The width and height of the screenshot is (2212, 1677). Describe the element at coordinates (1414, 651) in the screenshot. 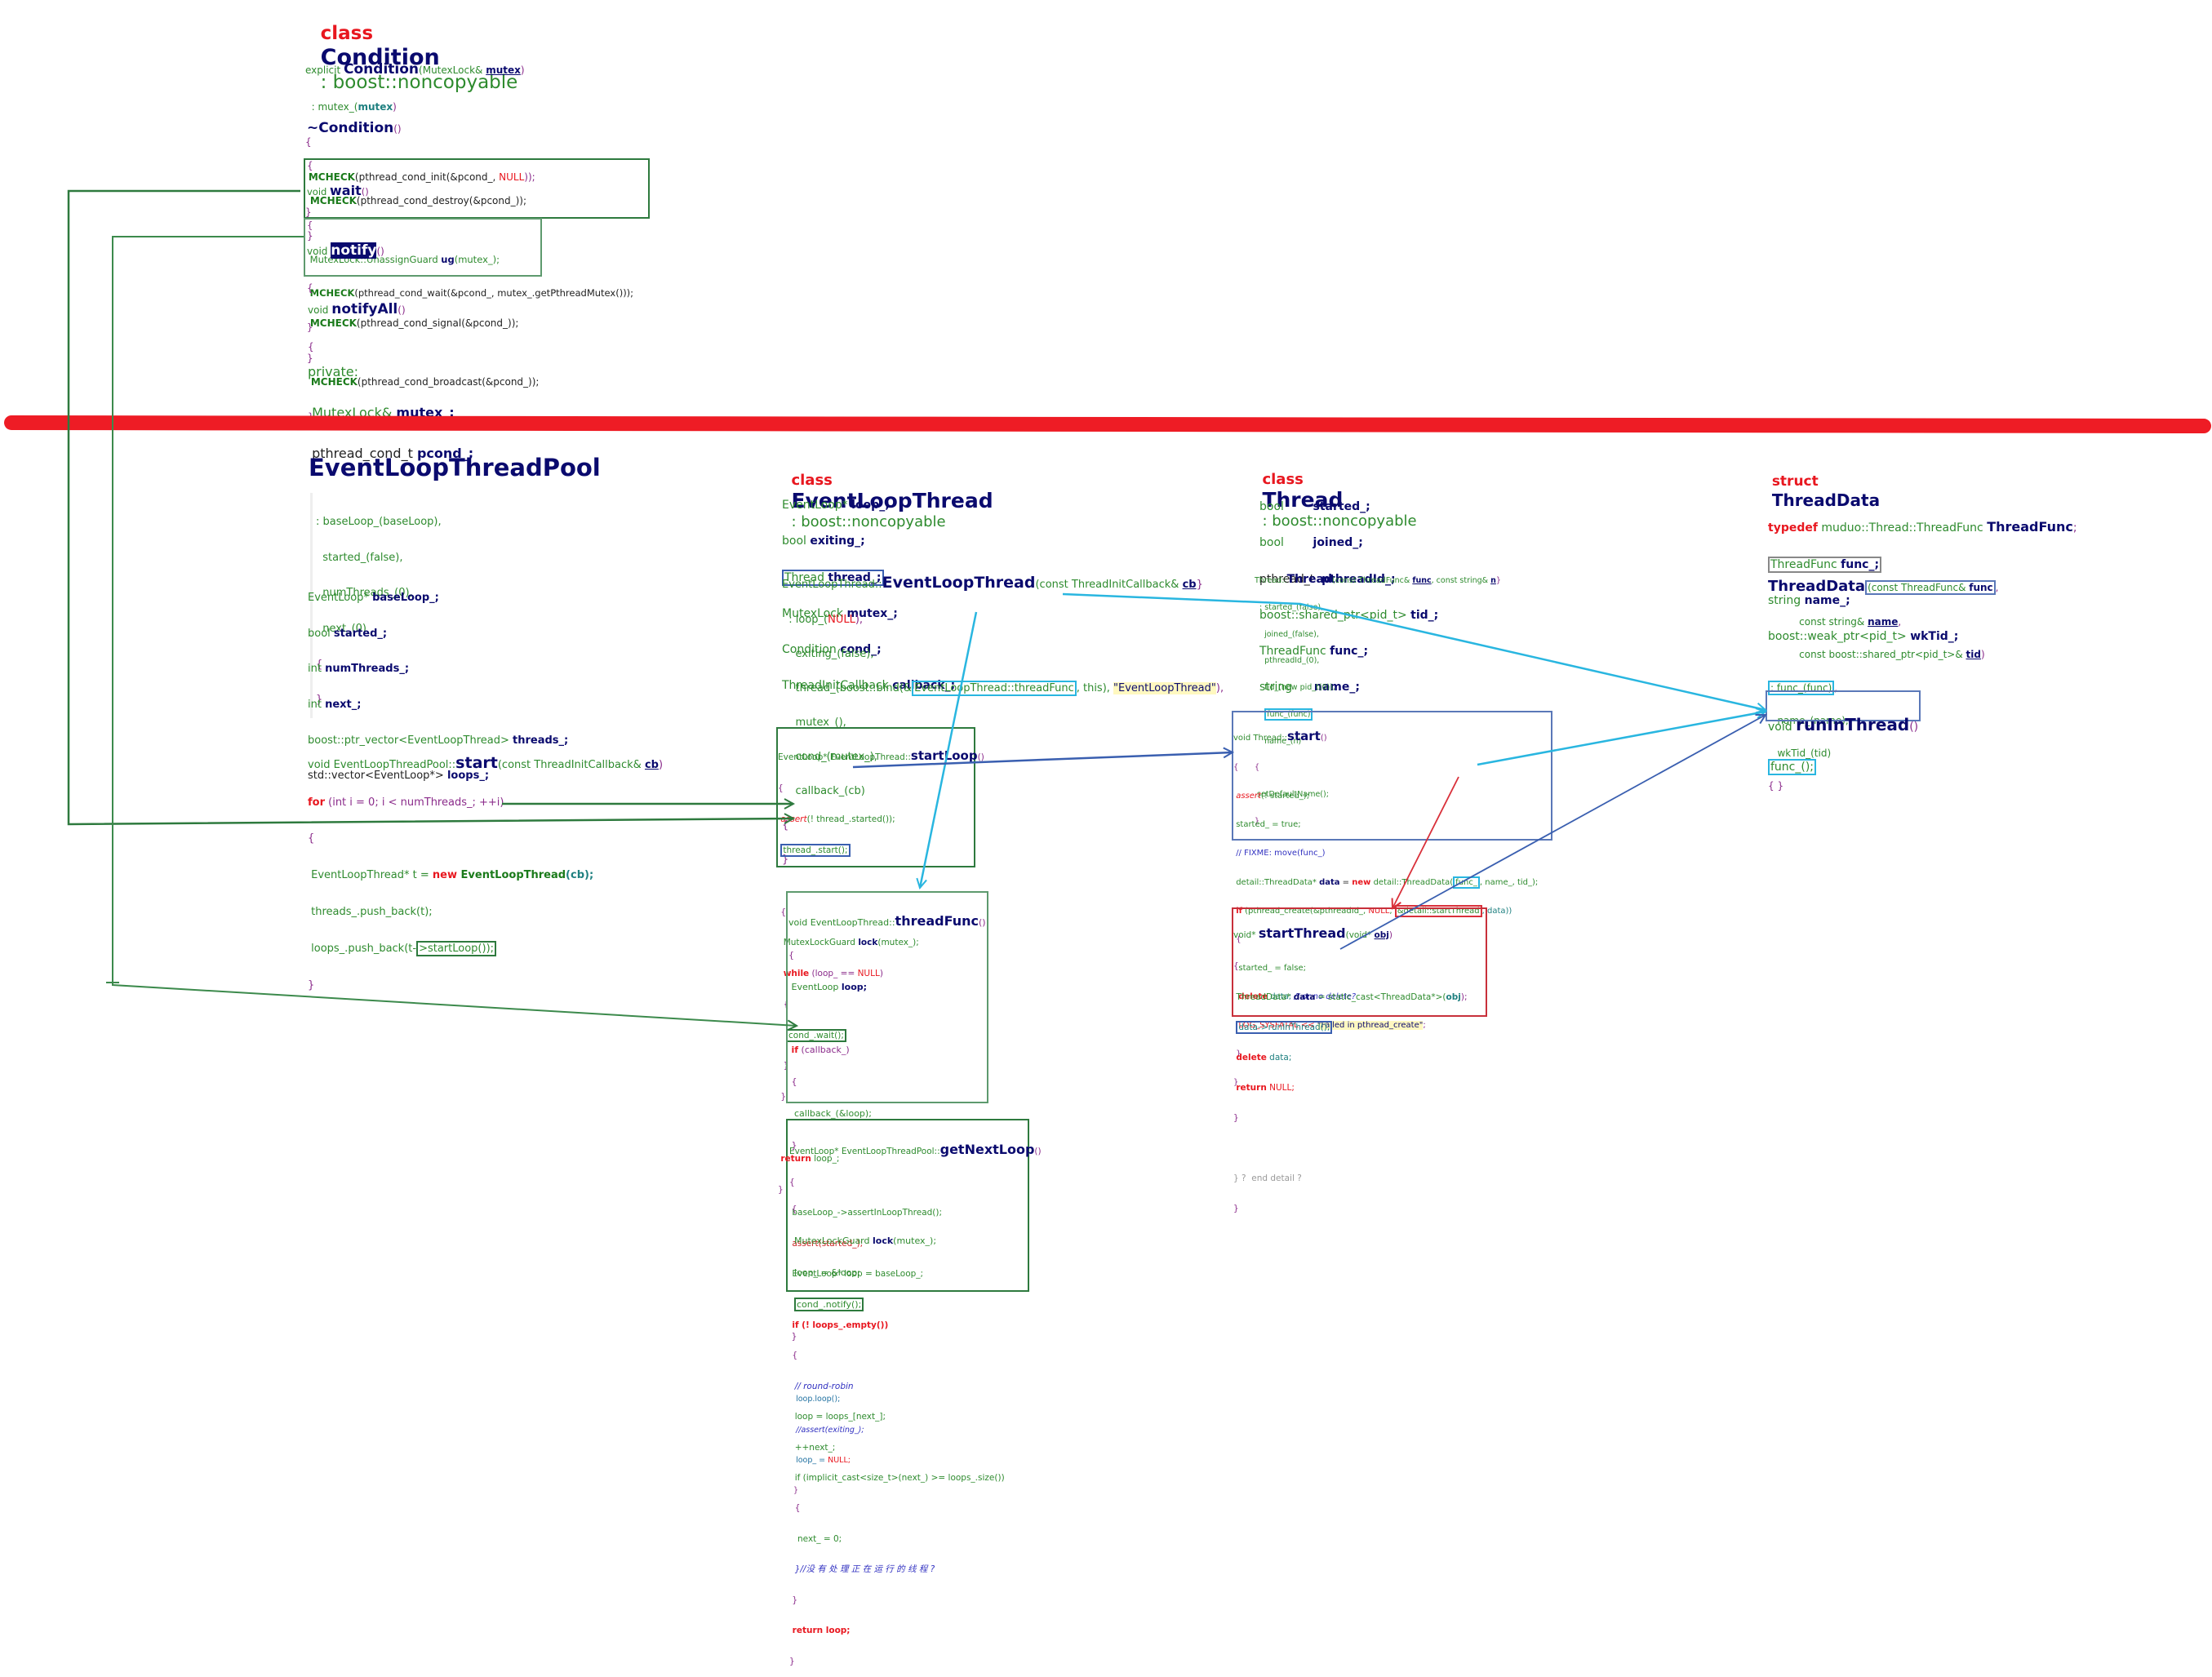

I see `connector-bind-to-thread-func` at that location.